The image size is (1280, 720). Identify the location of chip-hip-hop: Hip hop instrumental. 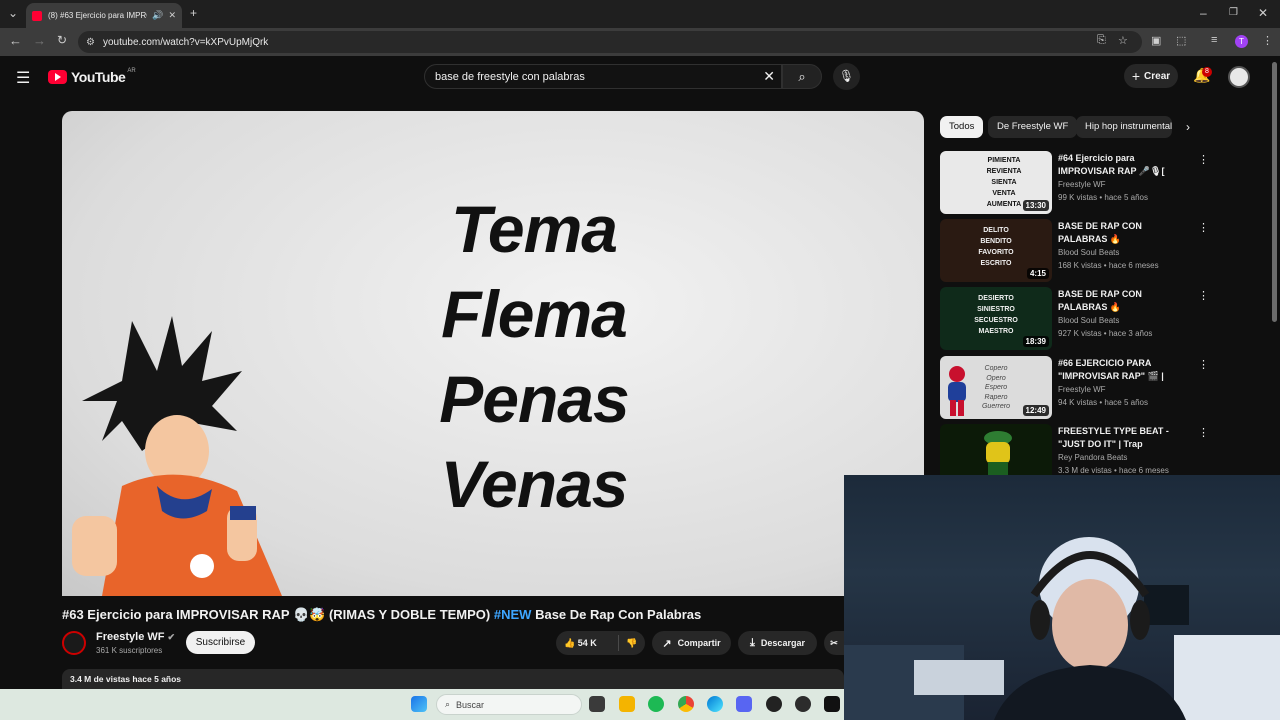
(1124, 127).